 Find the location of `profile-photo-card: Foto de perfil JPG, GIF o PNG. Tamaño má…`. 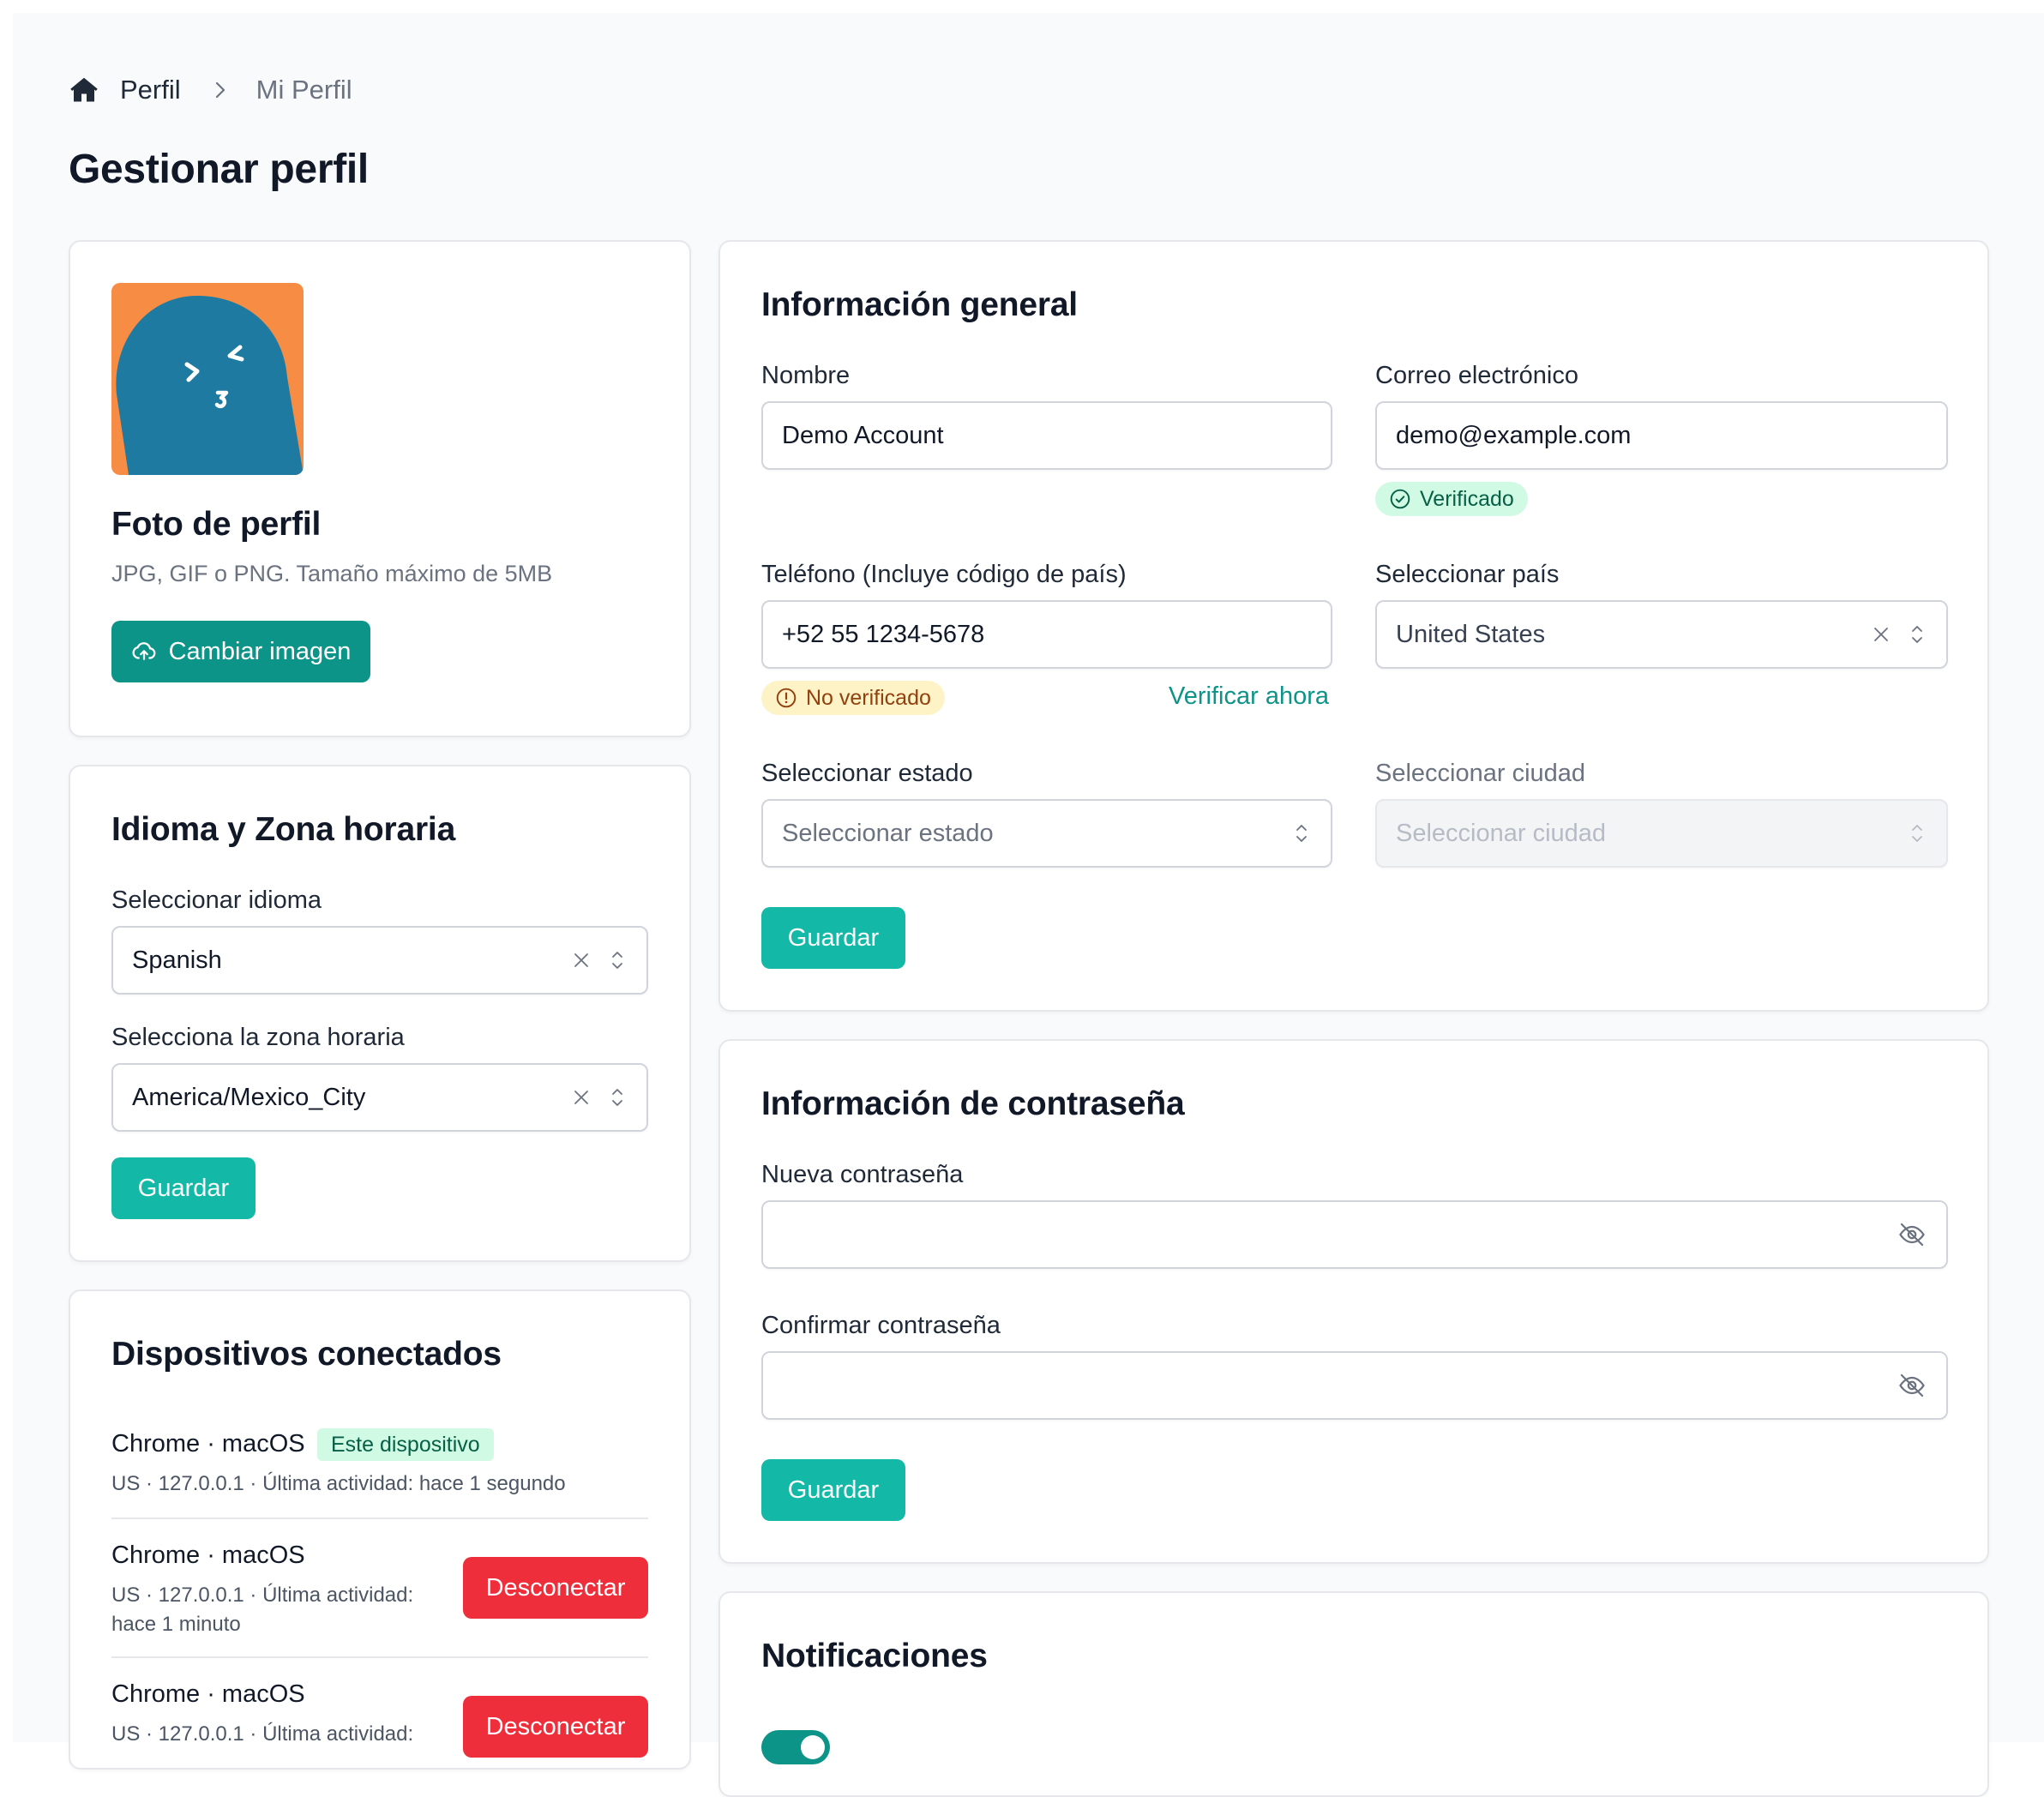

profile-photo-card: Foto de perfil JPG, GIF o PNG. Tamaño má… is located at coordinates (380, 488).